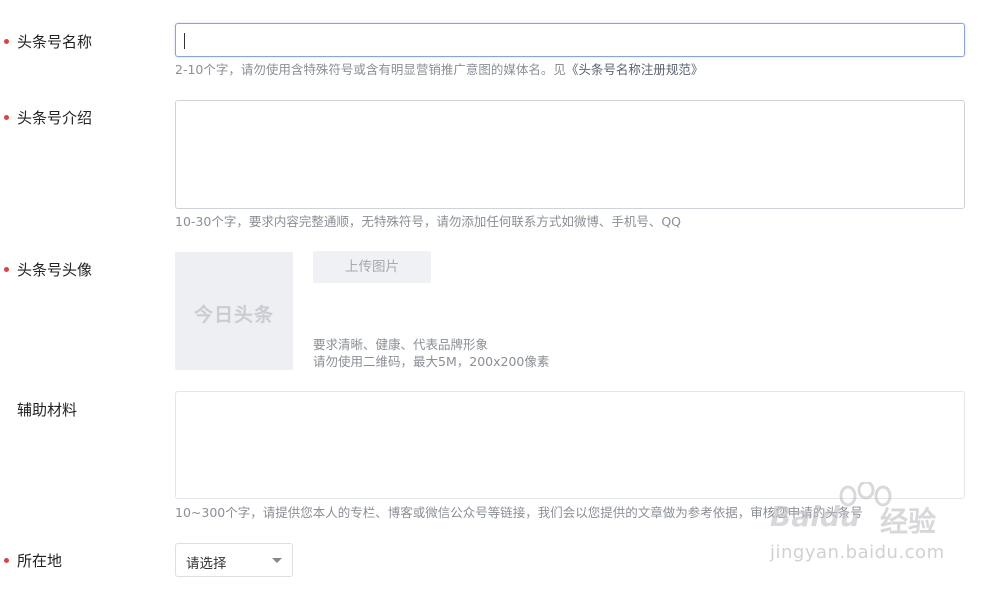  Describe the element at coordinates (857, 552) in the screenshot. I see `watermark-url: jingyan.baidu.com` at that location.